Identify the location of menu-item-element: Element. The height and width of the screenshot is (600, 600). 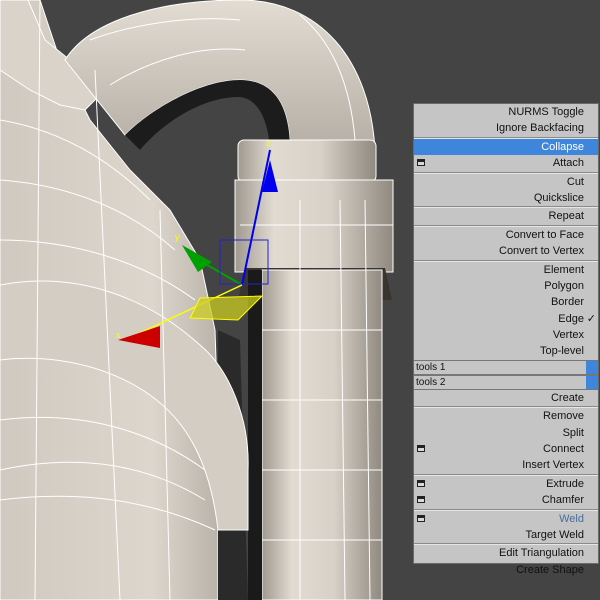
(506, 270).